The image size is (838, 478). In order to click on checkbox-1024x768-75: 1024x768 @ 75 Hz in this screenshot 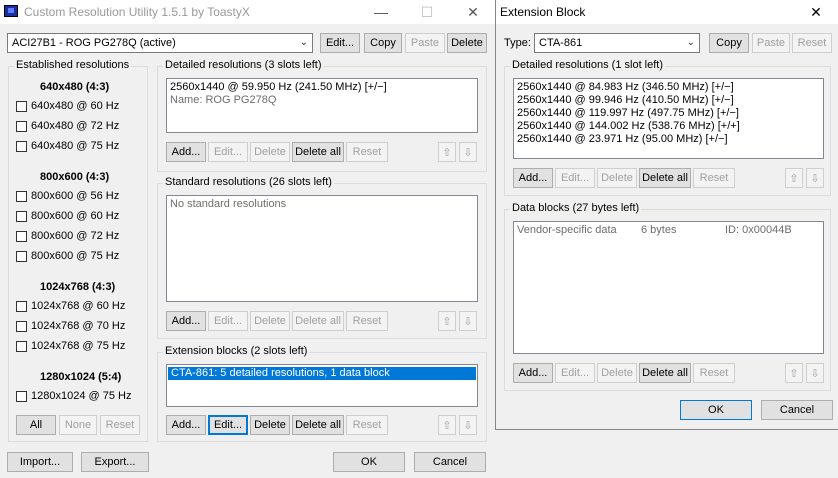, I will do `click(70, 346)`.